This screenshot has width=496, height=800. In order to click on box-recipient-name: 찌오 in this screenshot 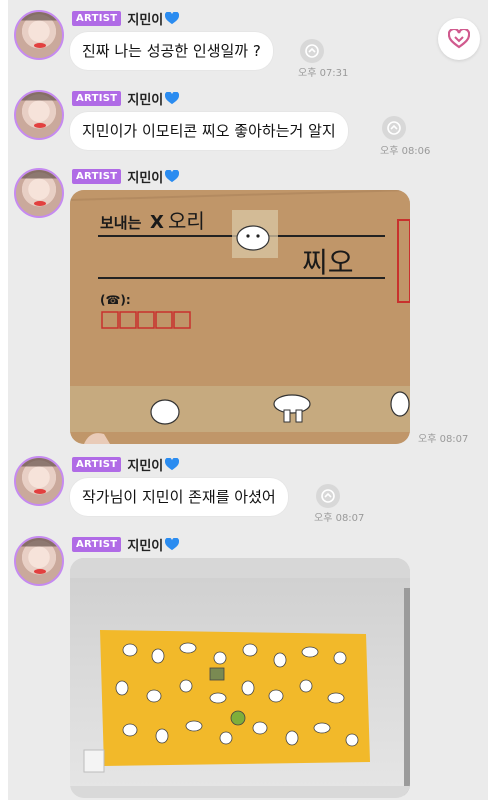, I will do `click(328, 262)`.